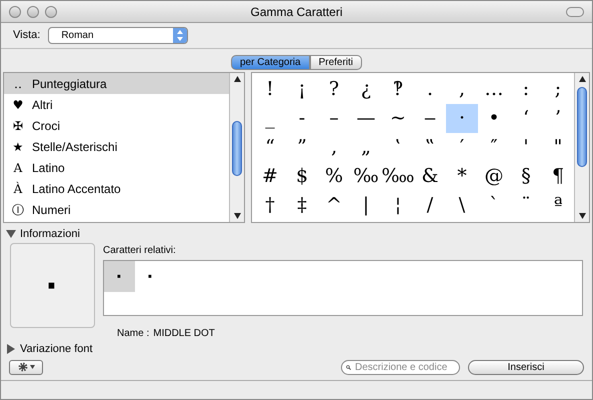  I want to click on character-cell: ', so click(526, 147).